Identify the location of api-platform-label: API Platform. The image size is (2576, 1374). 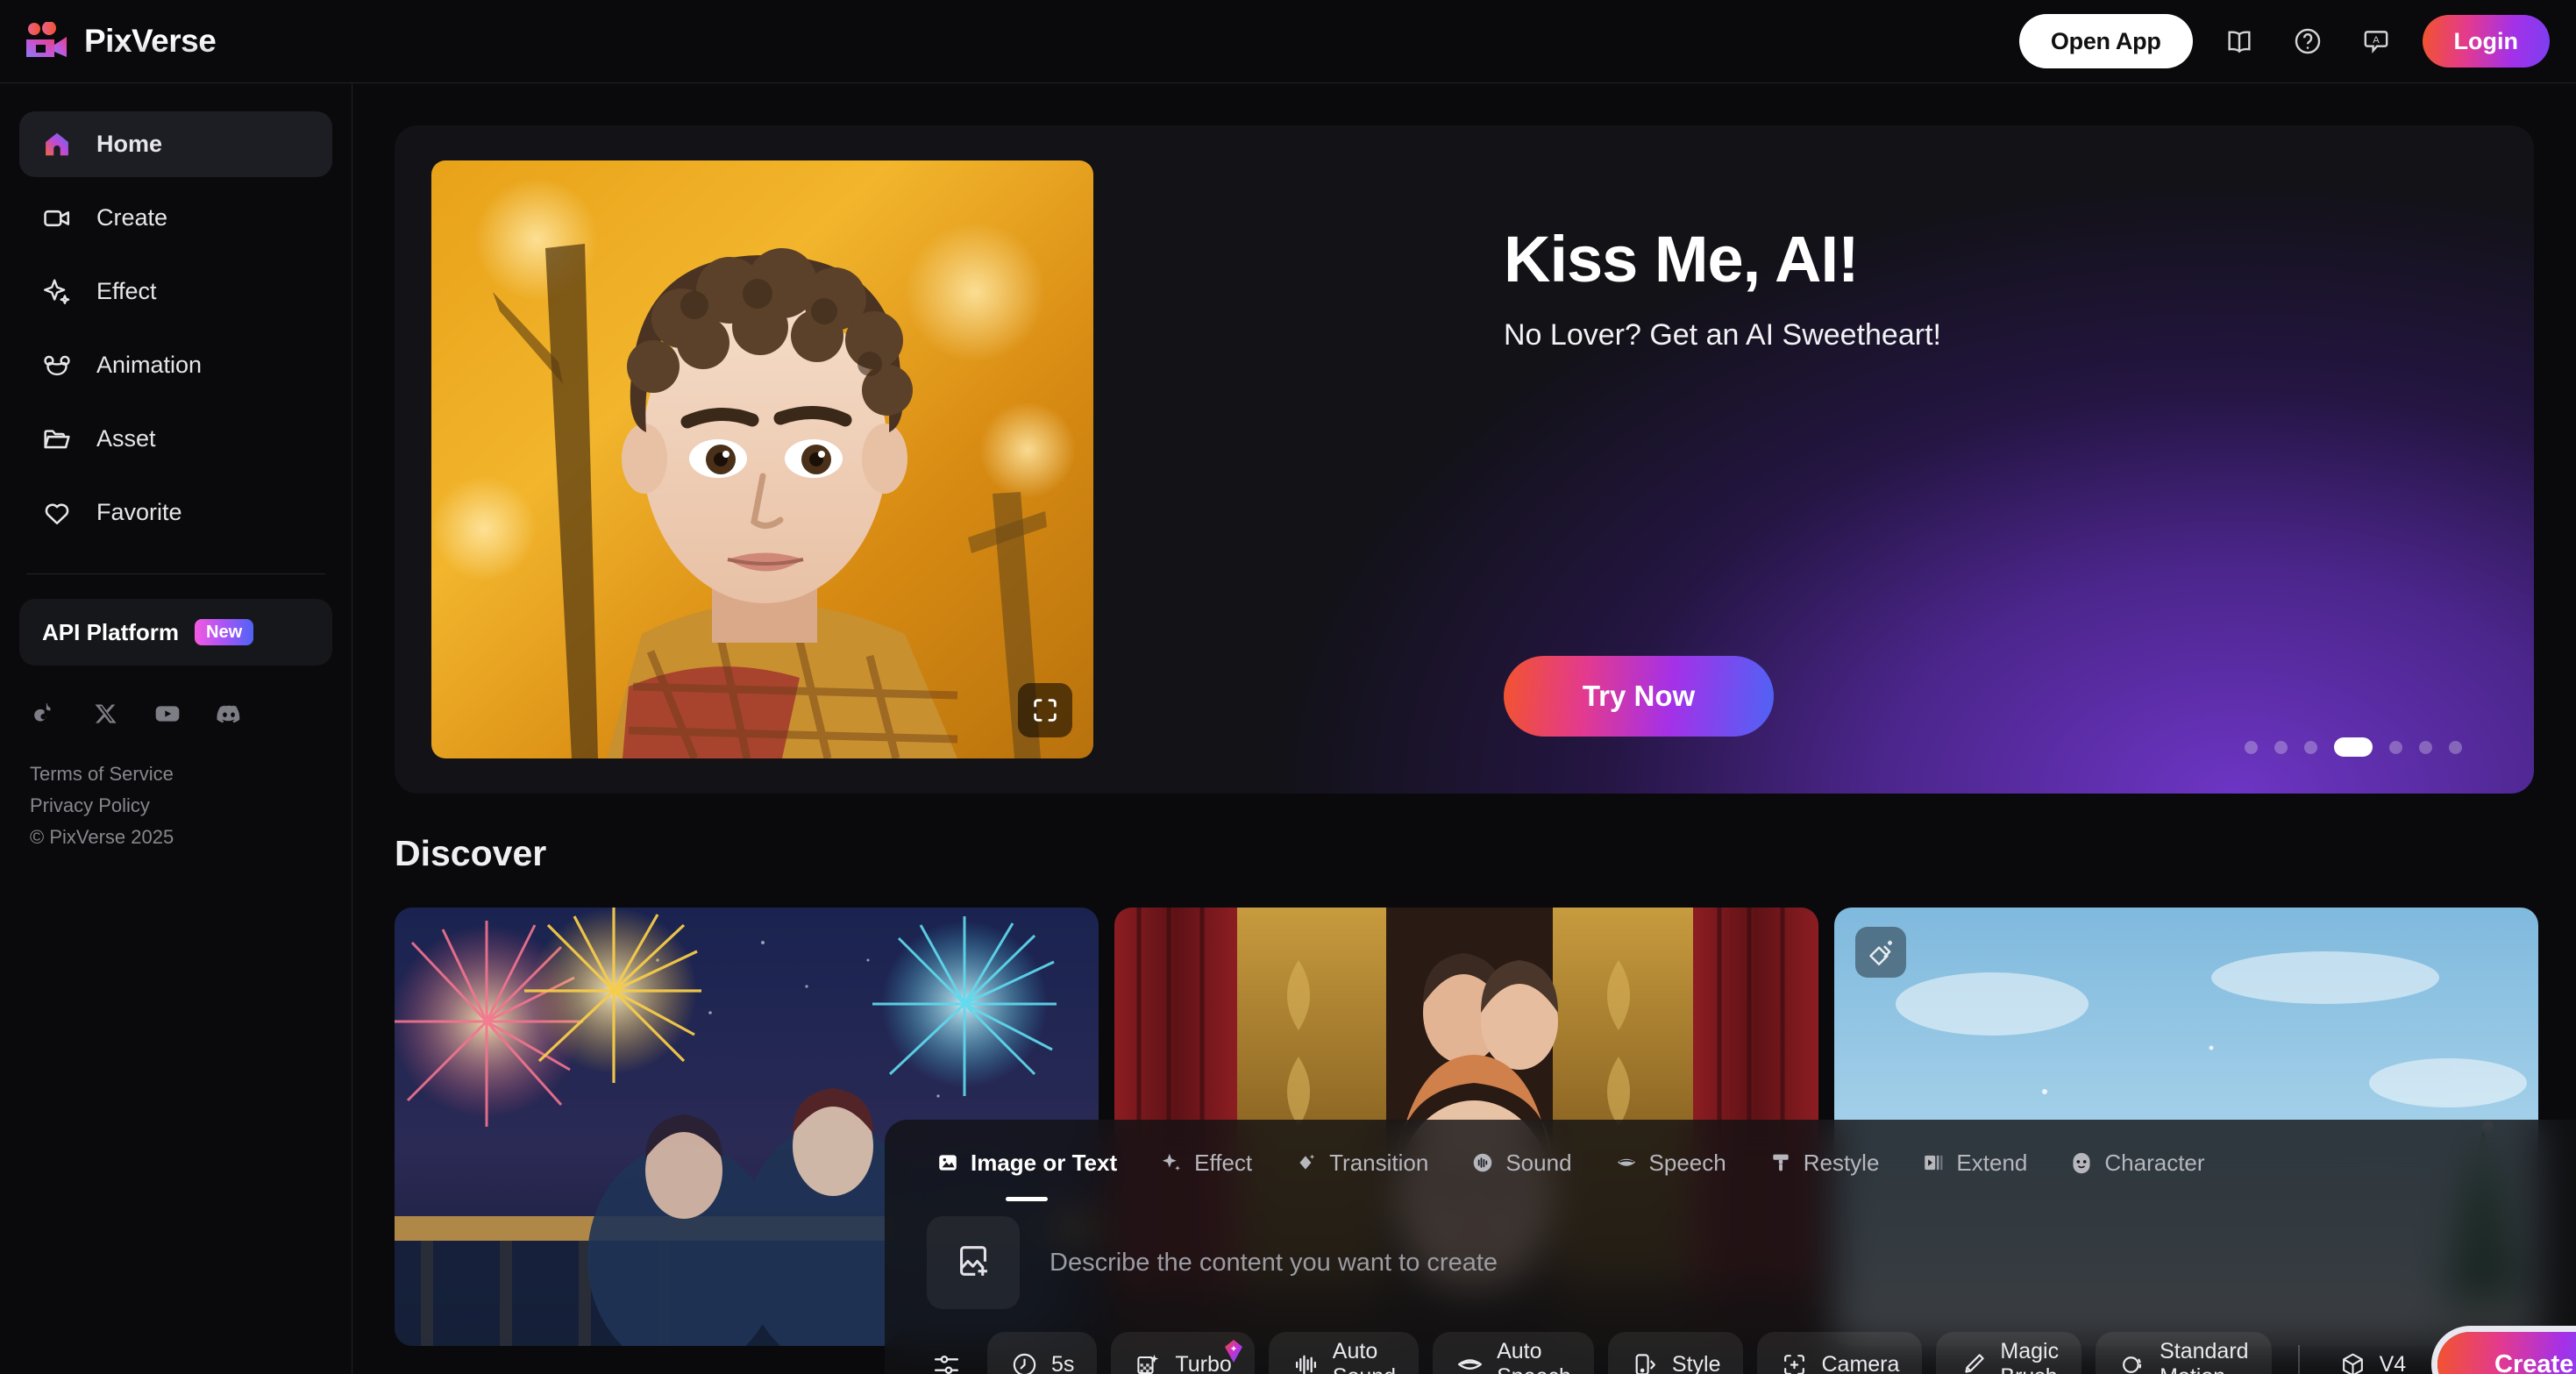
(111, 632).